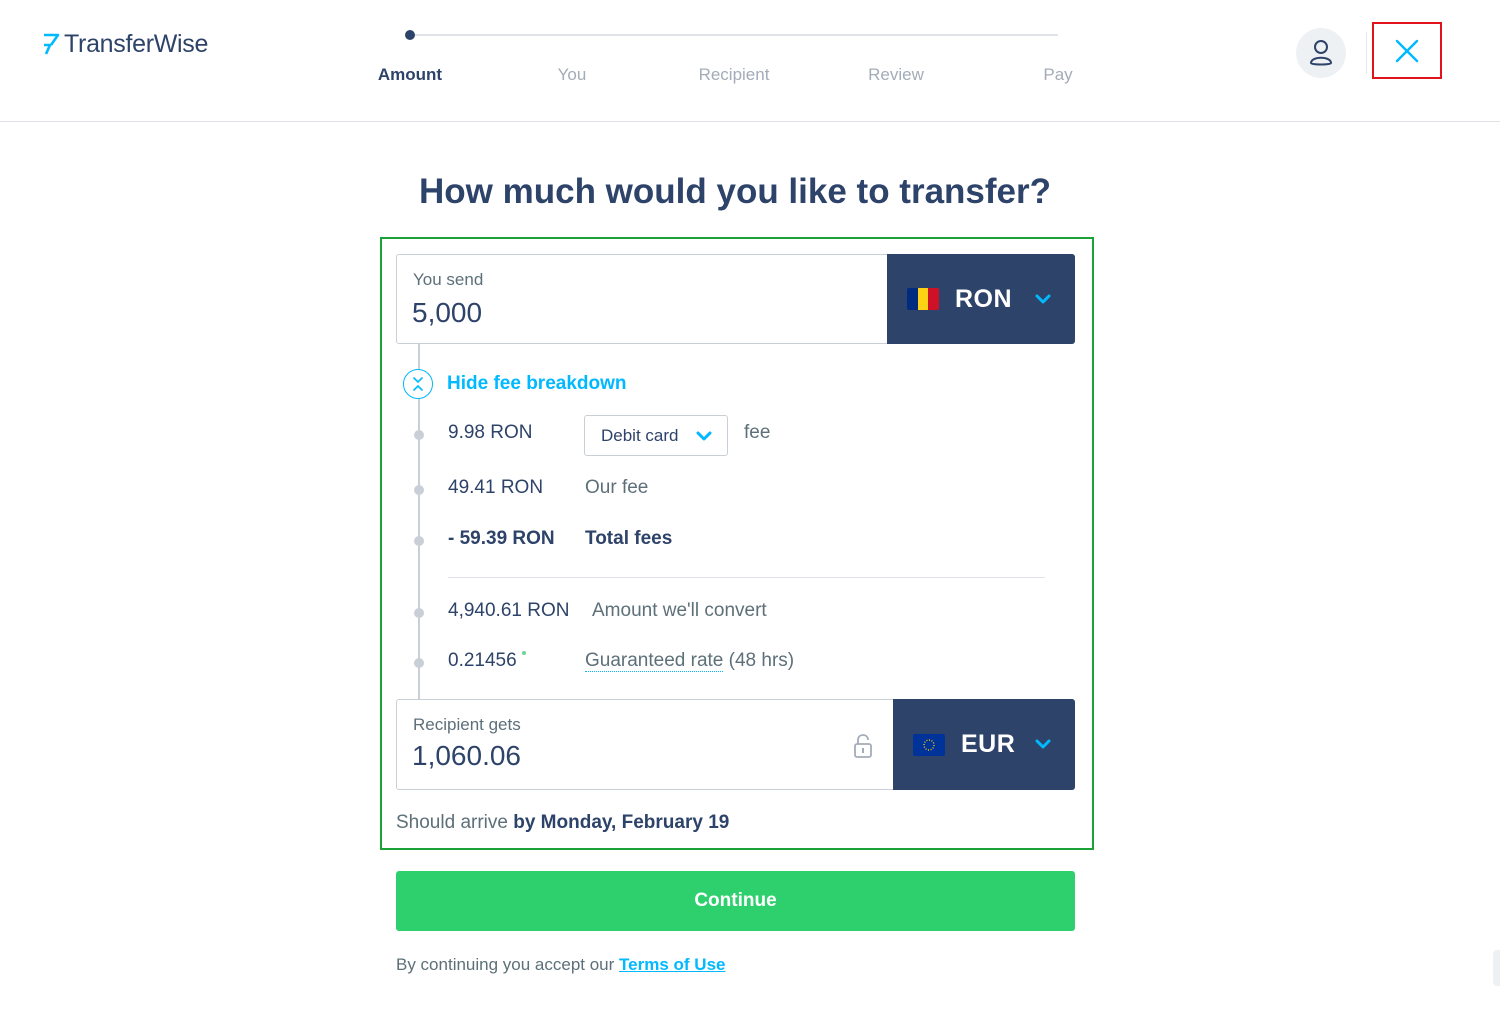 The width and height of the screenshot is (1500, 1022). I want to click on profile-button, so click(1321, 53).